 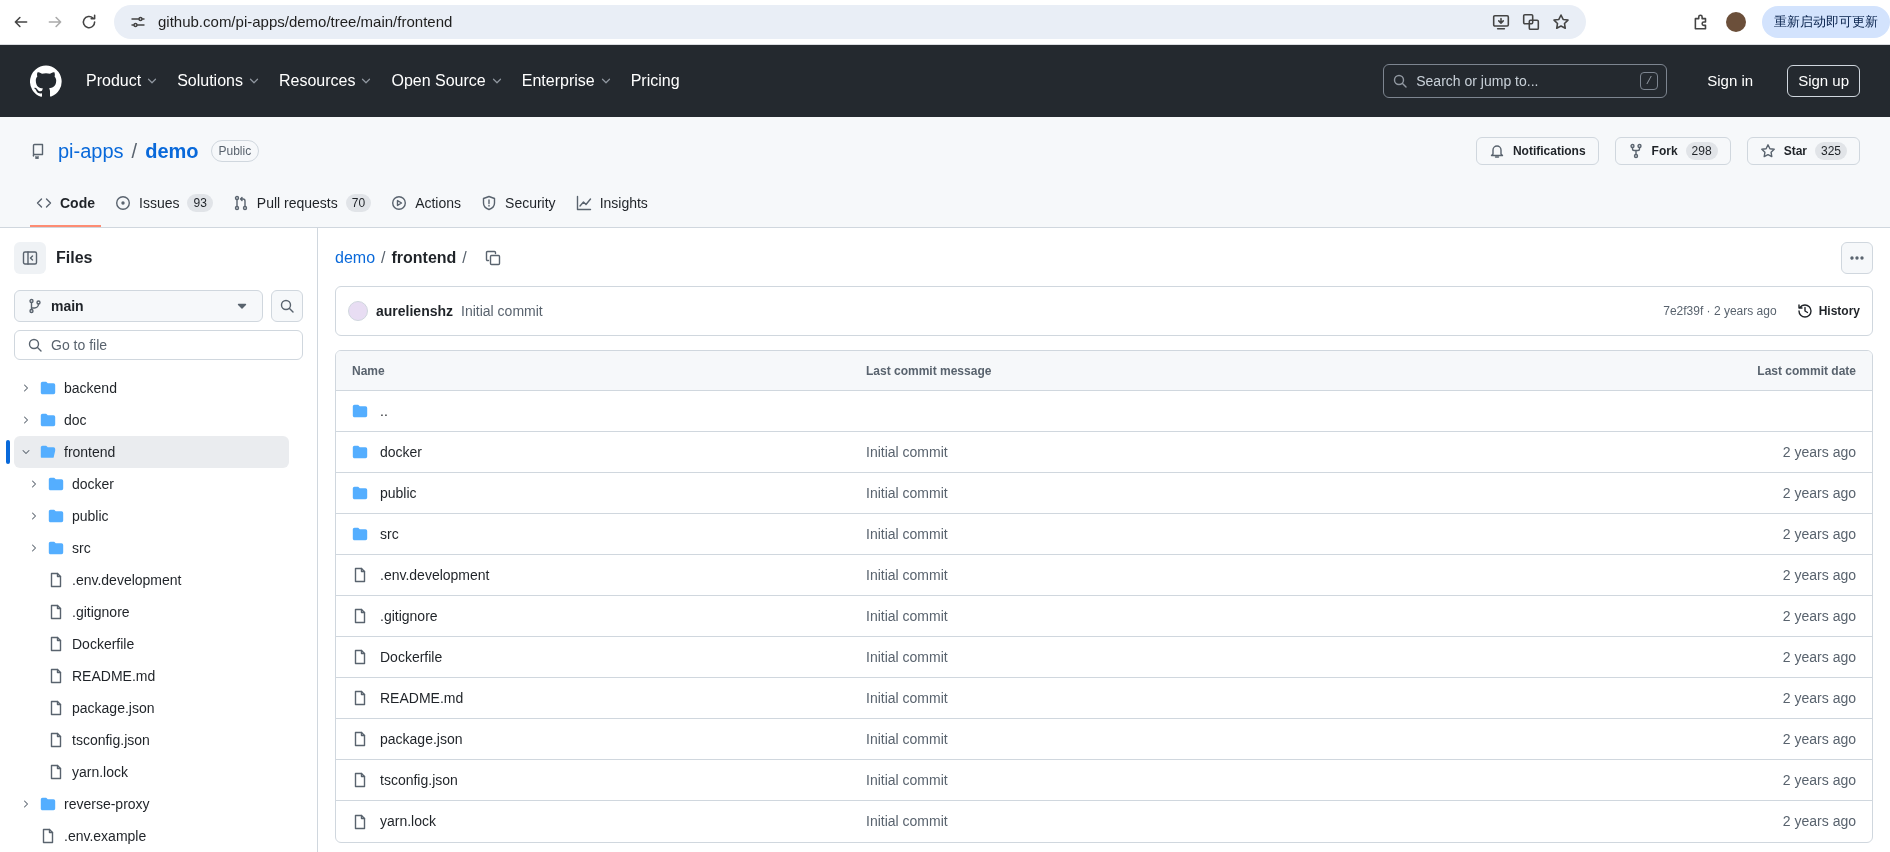 What do you see at coordinates (138, 306) in the screenshot?
I see `branch-select: main` at bounding box center [138, 306].